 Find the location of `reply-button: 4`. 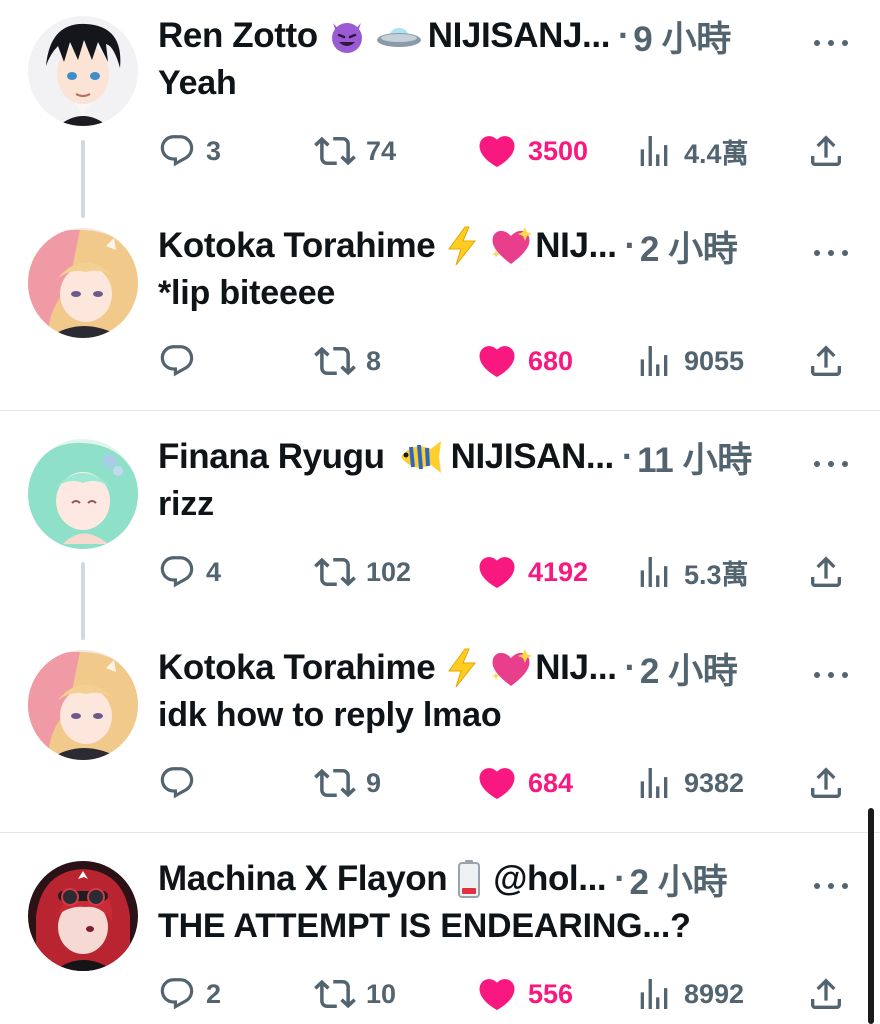

reply-button: 4 is located at coordinates (189, 572).